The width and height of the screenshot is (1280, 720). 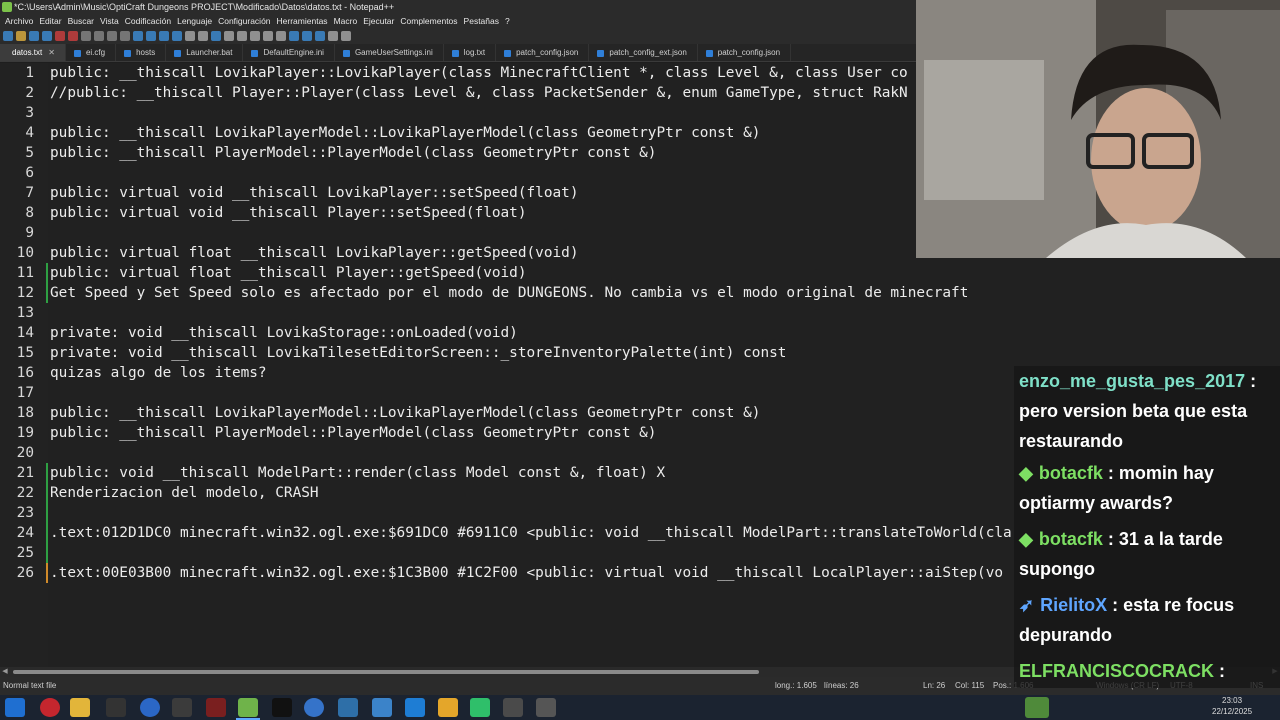 I want to click on zoom-out-icon, so click(x=203, y=36).